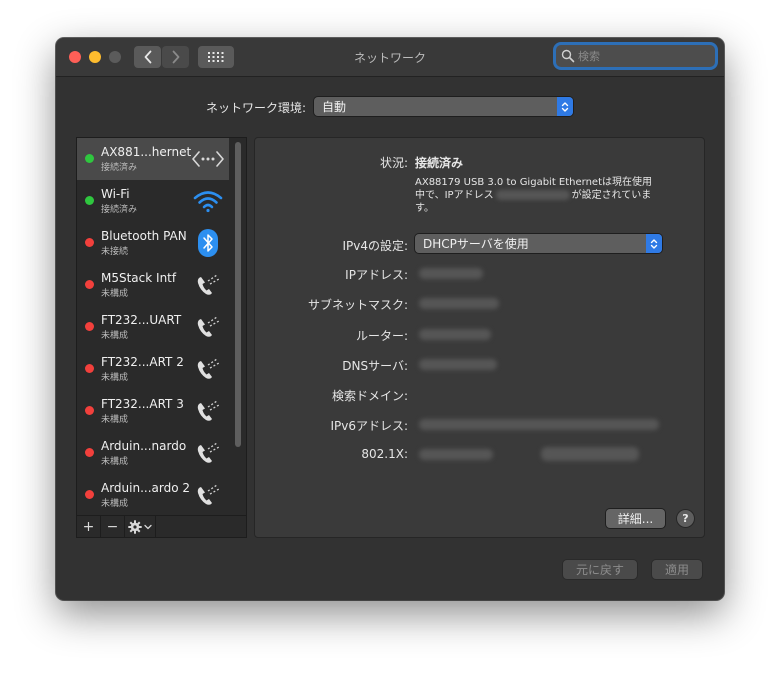 Image resolution: width=780 pixels, height=675 pixels. I want to click on status-description-part: 中で、IPアドレス, so click(454, 195).